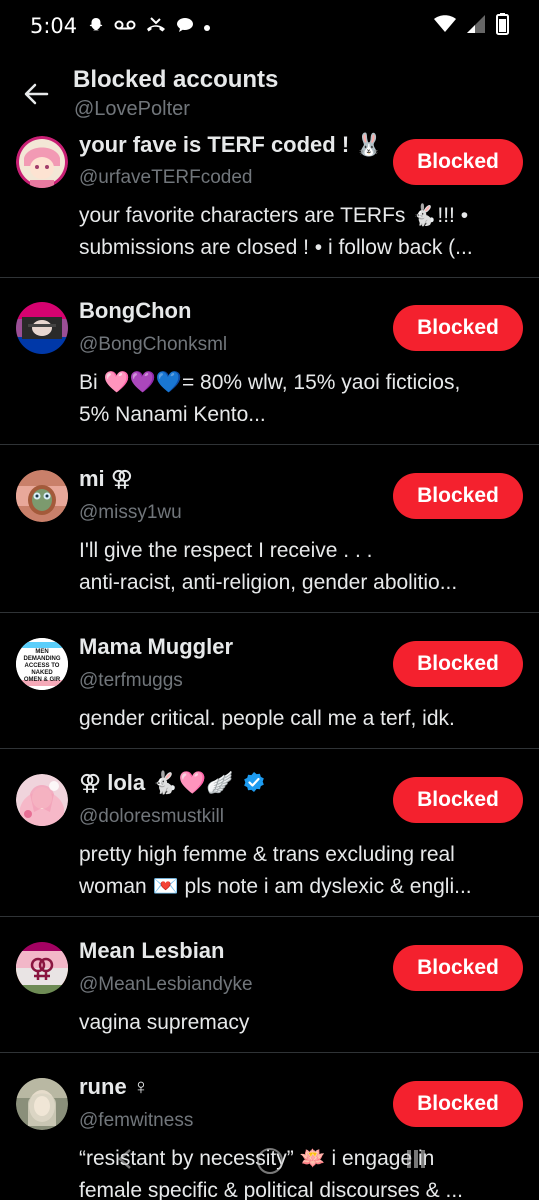  I want to click on account-name: your fave is TERF coded ! 🐰, so click(231, 145).